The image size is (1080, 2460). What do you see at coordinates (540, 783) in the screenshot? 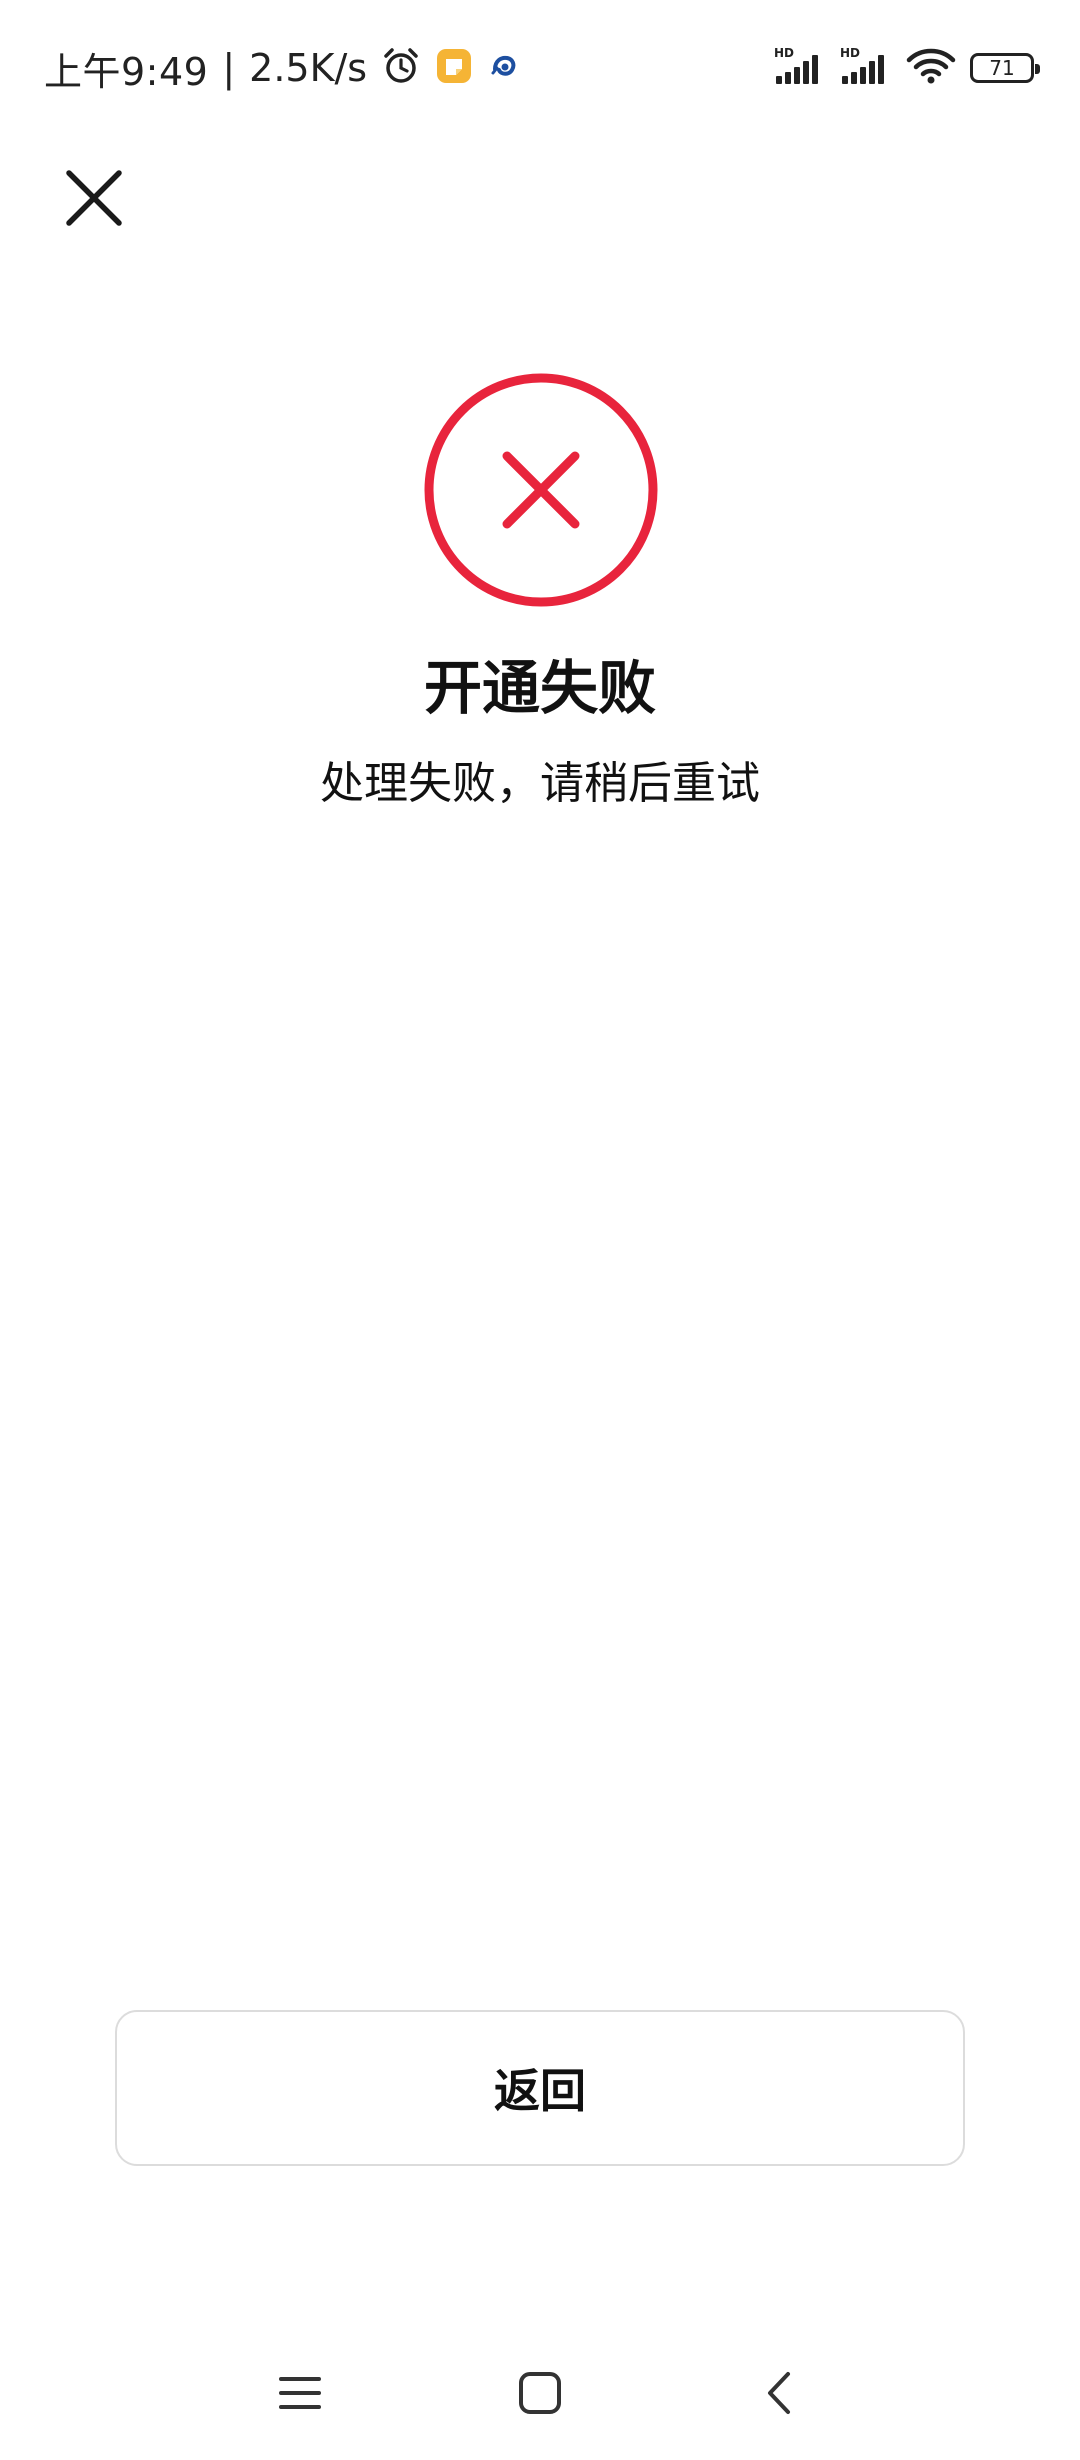
I see `result-message: 处理失败，请稍后重试` at bounding box center [540, 783].